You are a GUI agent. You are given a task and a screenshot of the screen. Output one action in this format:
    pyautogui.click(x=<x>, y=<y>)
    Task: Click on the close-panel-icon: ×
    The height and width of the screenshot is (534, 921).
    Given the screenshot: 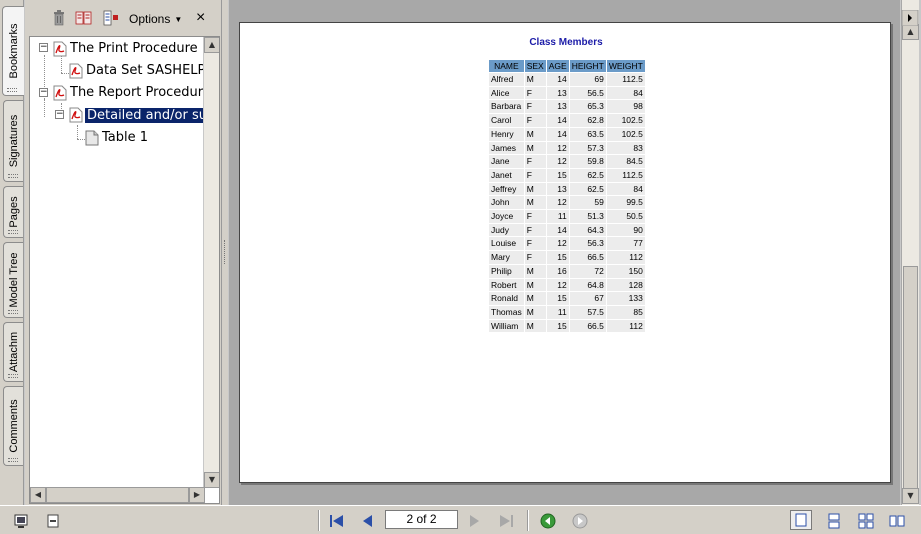 What is the action you would take?
    pyautogui.click(x=200, y=18)
    